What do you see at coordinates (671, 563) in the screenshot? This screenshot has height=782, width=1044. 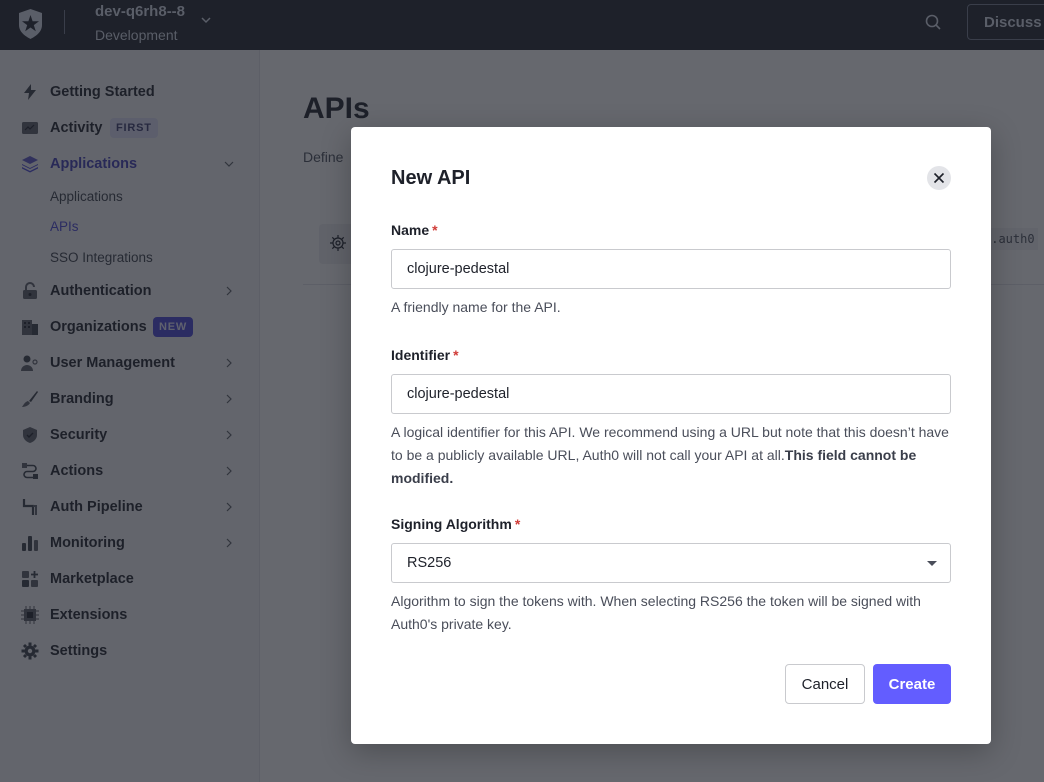 I see `signing-algorithm-select: RS256` at bounding box center [671, 563].